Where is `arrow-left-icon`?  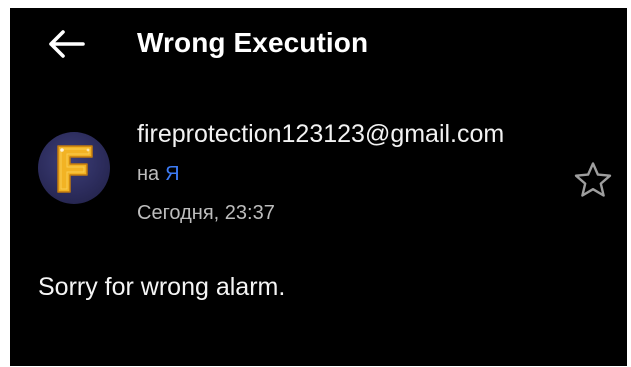
arrow-left-icon is located at coordinates (67, 44).